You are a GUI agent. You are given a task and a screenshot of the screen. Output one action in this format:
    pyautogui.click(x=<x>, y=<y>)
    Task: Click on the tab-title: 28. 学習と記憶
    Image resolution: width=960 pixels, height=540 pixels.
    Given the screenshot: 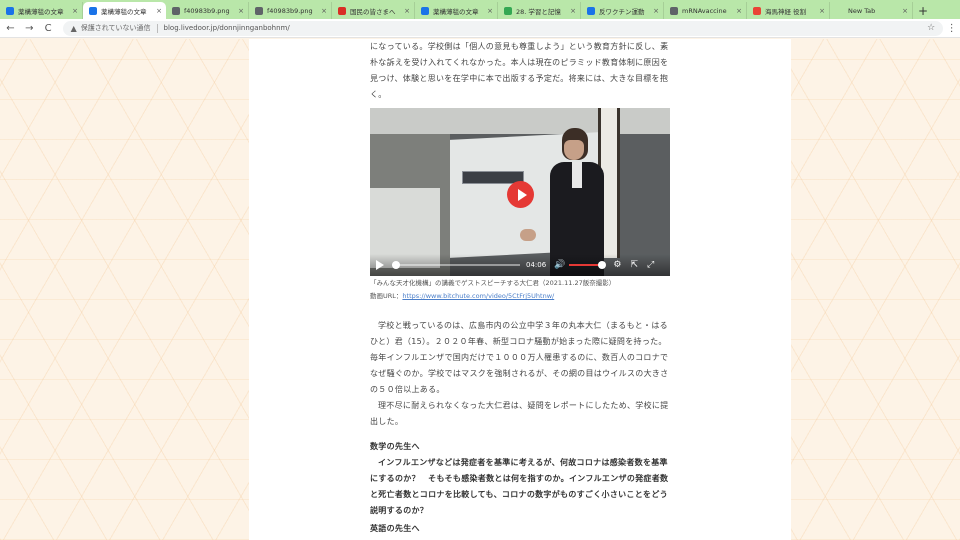 What is the action you would take?
    pyautogui.click(x=538, y=11)
    